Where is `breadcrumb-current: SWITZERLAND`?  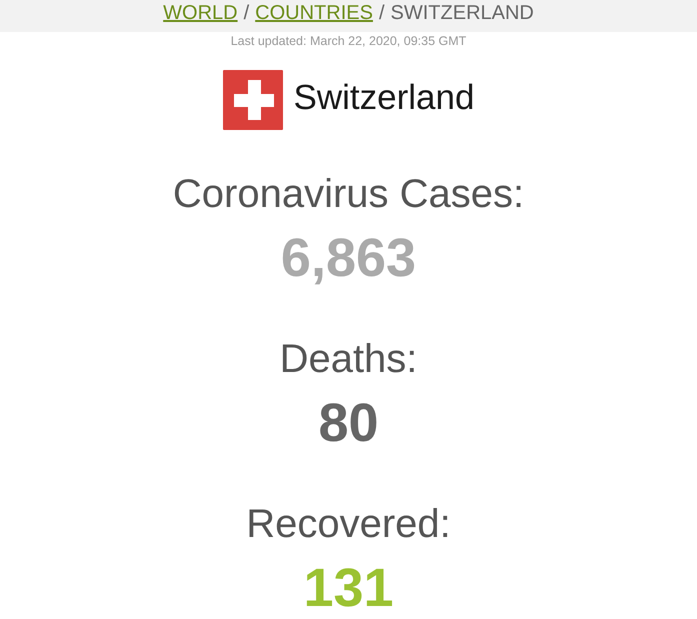 breadcrumb-current: SWITZERLAND is located at coordinates (462, 13).